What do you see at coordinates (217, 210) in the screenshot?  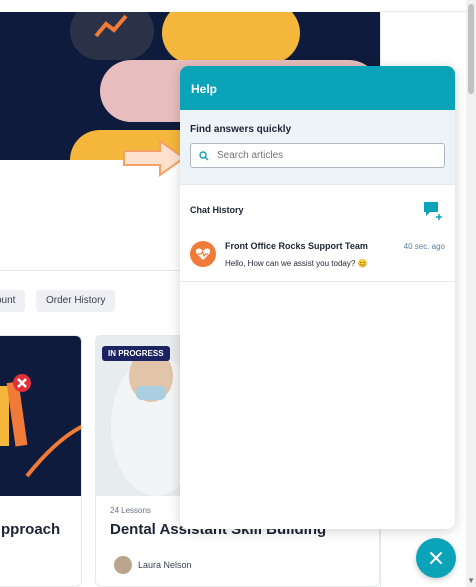 I see `chat-history-label: Chat History` at bounding box center [217, 210].